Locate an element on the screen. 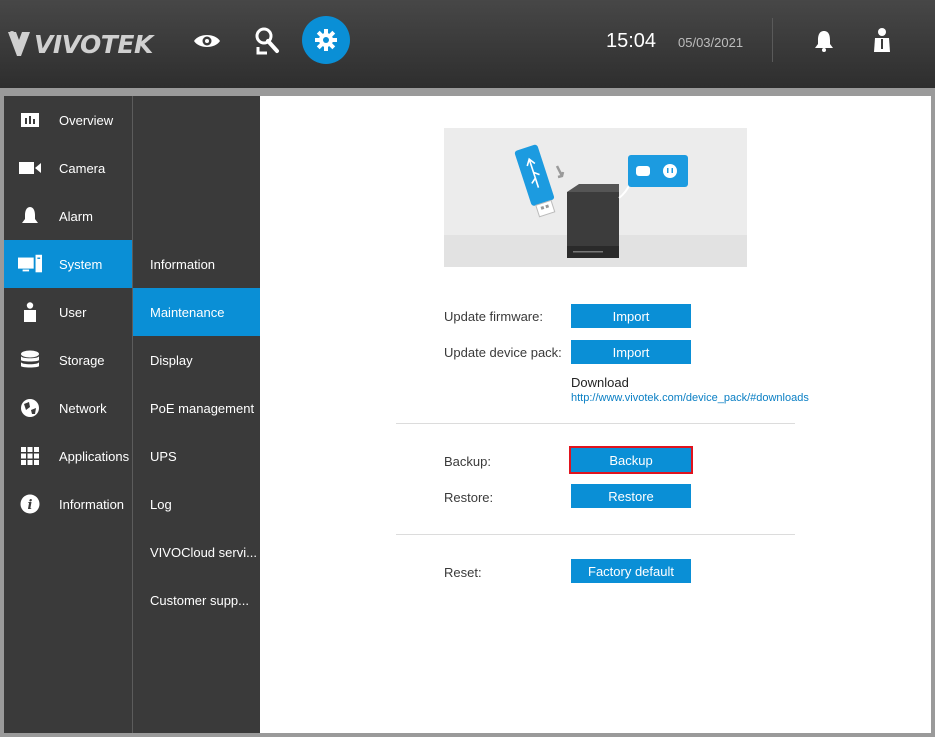  sidebar-item-label: Alarm is located at coordinates (76, 216).